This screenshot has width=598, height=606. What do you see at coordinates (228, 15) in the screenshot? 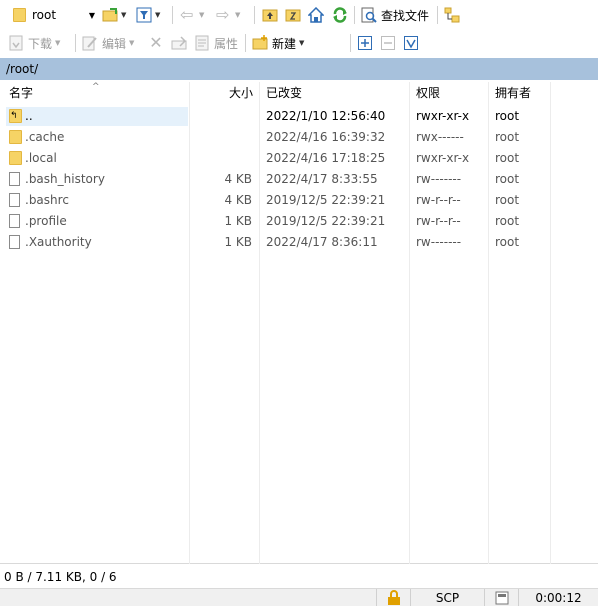
I see `forward-button: ⇨ ▼` at bounding box center [228, 15].